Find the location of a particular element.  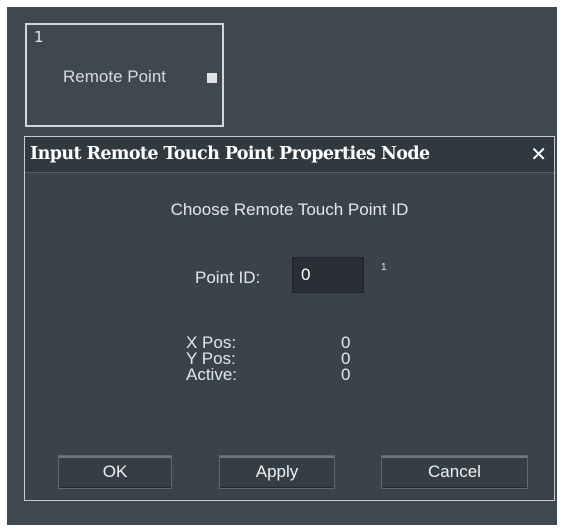

close-icon: ✕ is located at coordinates (538, 154).